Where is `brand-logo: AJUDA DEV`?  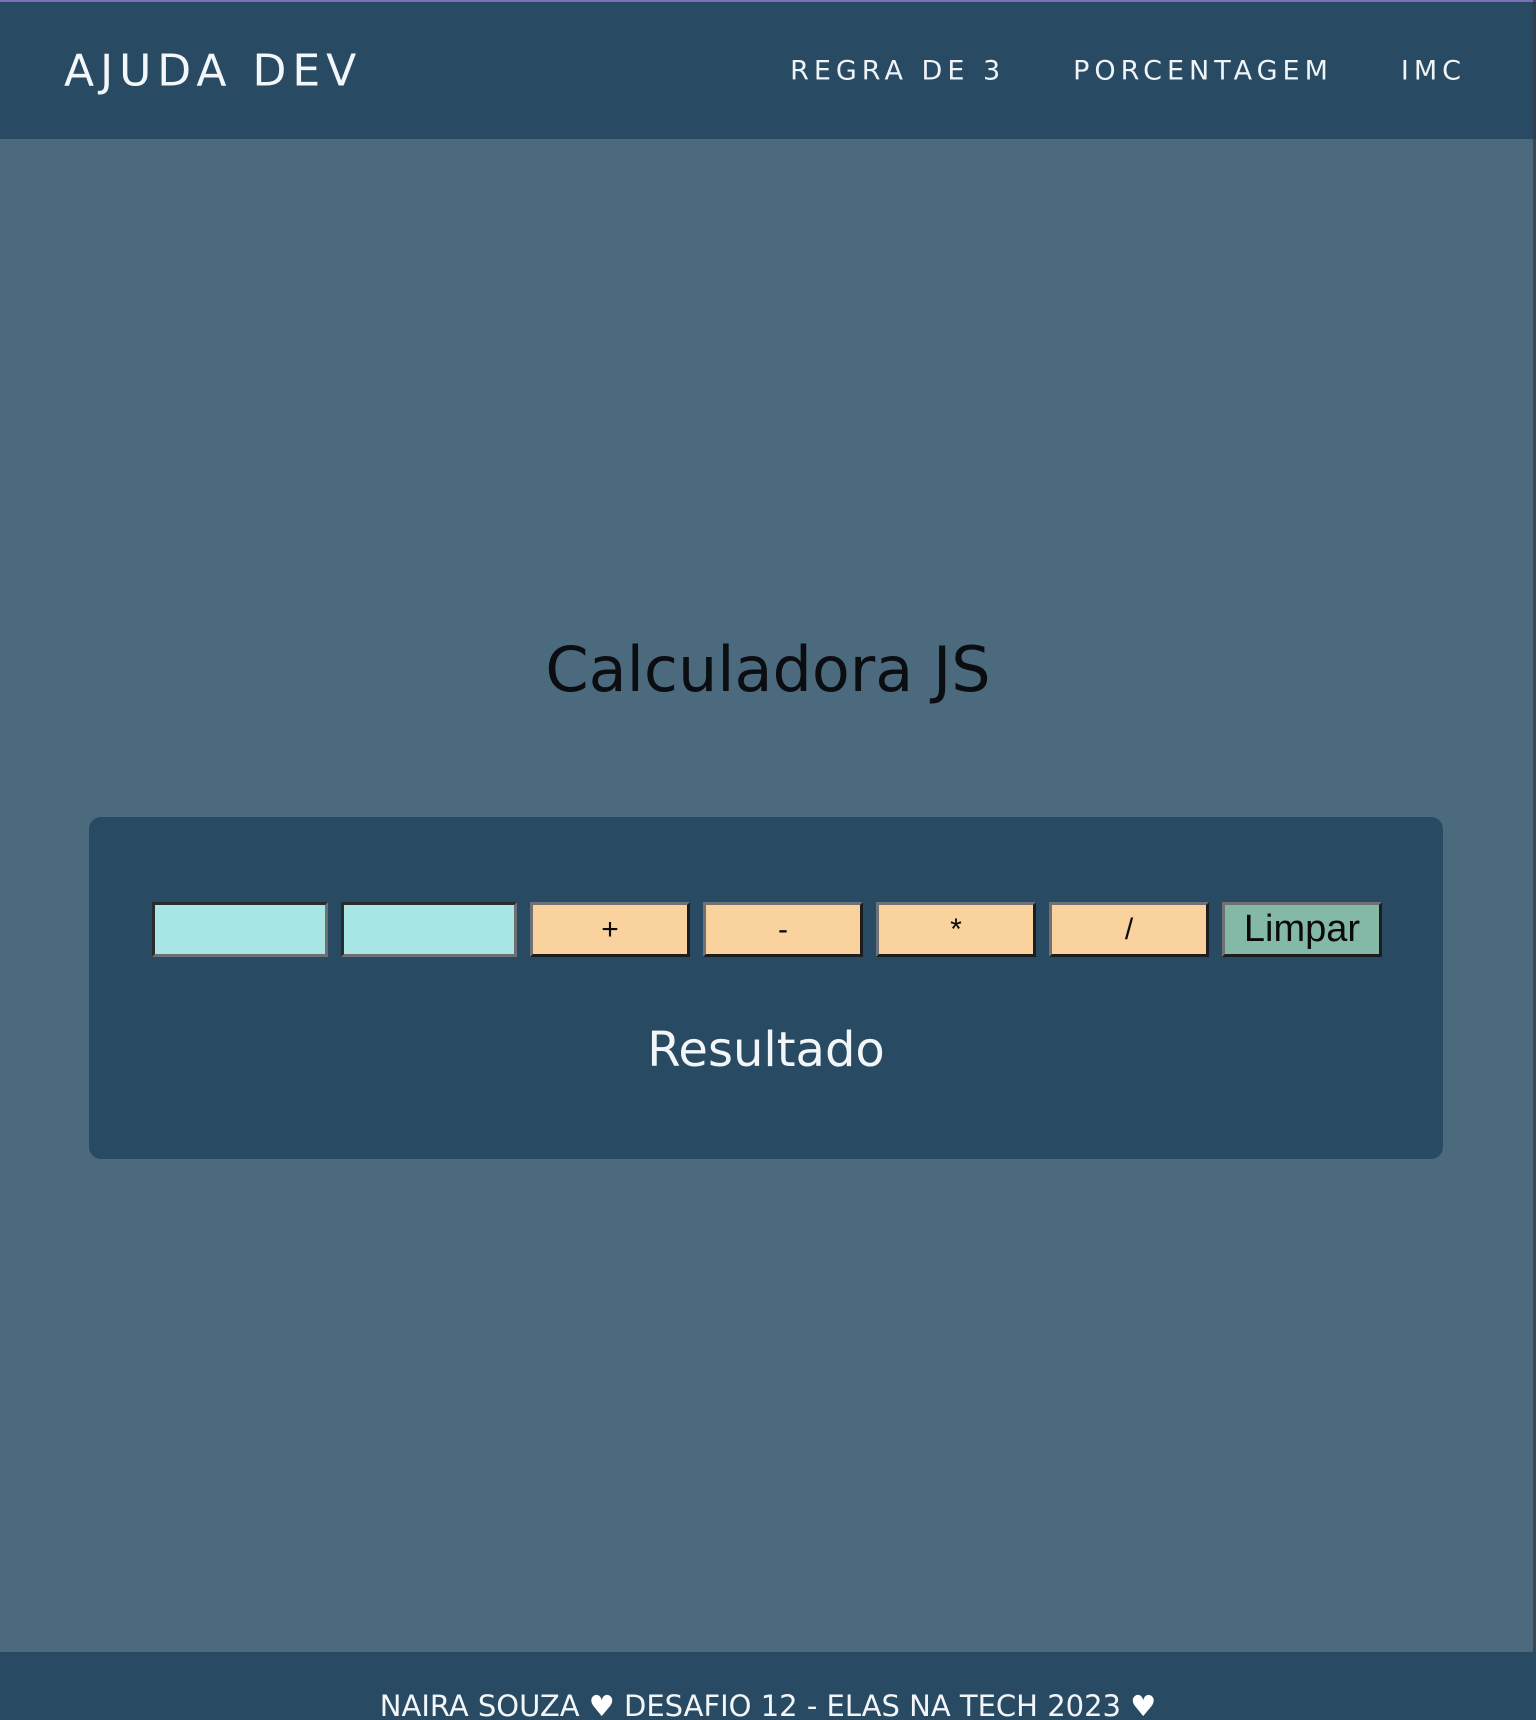
brand-logo: AJUDA DEV is located at coordinates (213, 70).